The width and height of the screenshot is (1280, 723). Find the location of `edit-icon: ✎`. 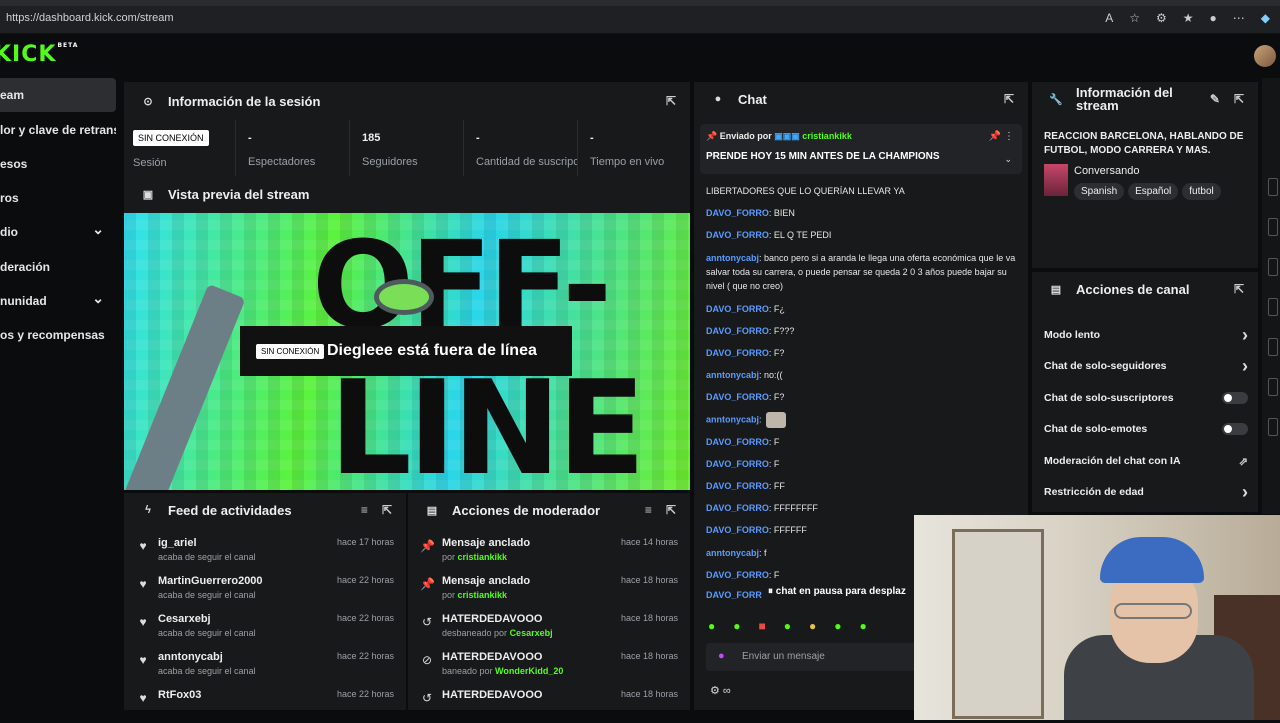

edit-icon: ✎ is located at coordinates (1215, 99).